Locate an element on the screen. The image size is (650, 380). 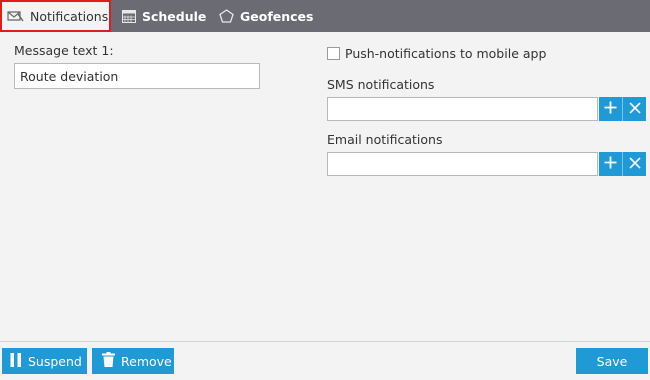
push-notifications-label: Push-notifications to mobile app is located at coordinates (446, 53).